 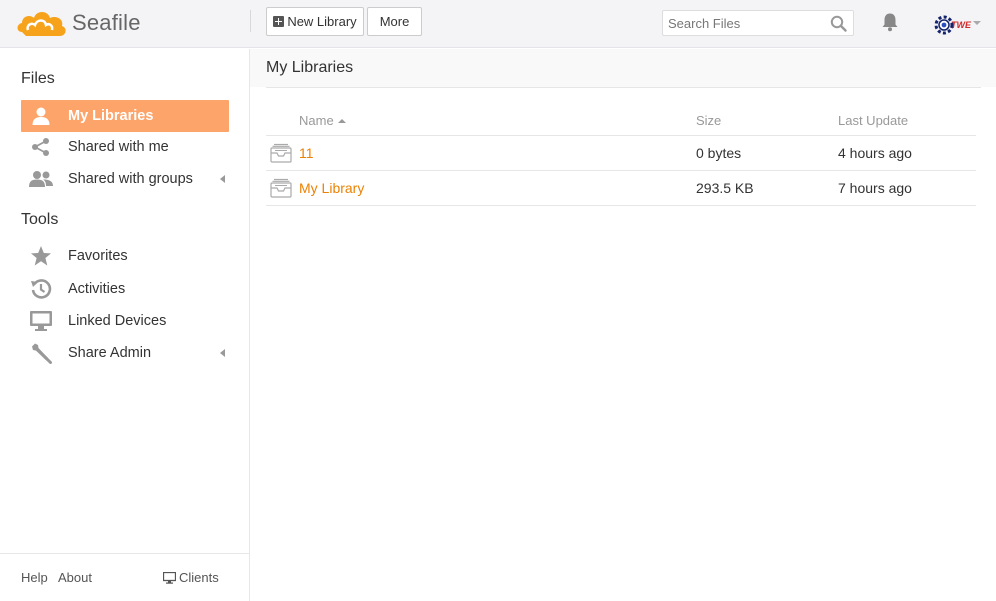 What do you see at coordinates (873, 120) in the screenshot?
I see `column-last-update-header: Last Update` at bounding box center [873, 120].